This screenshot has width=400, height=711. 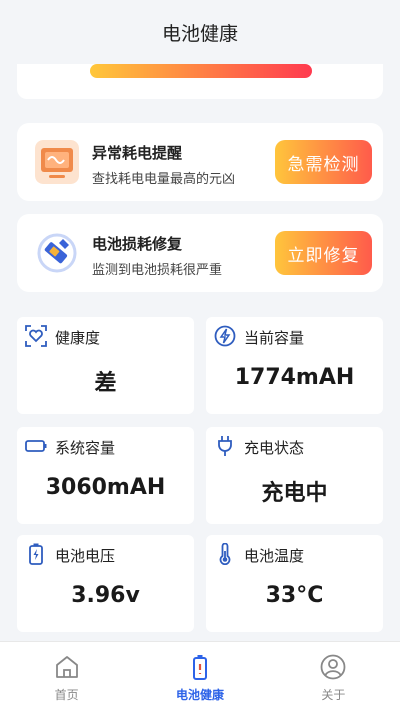 I want to click on temperature-card: 电池温度 33°C, so click(x=294, y=583).